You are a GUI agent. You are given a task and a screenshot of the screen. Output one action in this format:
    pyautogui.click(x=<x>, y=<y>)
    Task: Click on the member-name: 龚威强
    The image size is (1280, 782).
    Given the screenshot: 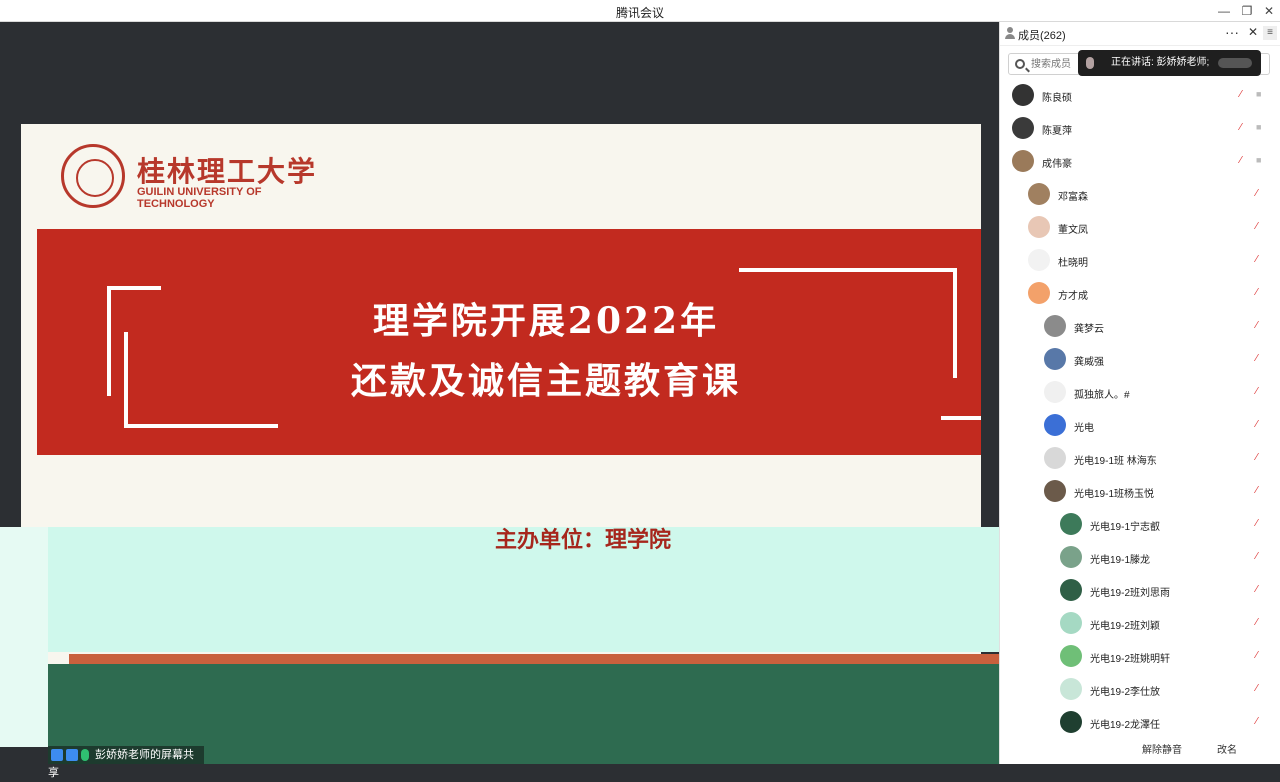 What is the action you would take?
    pyautogui.click(x=1089, y=362)
    